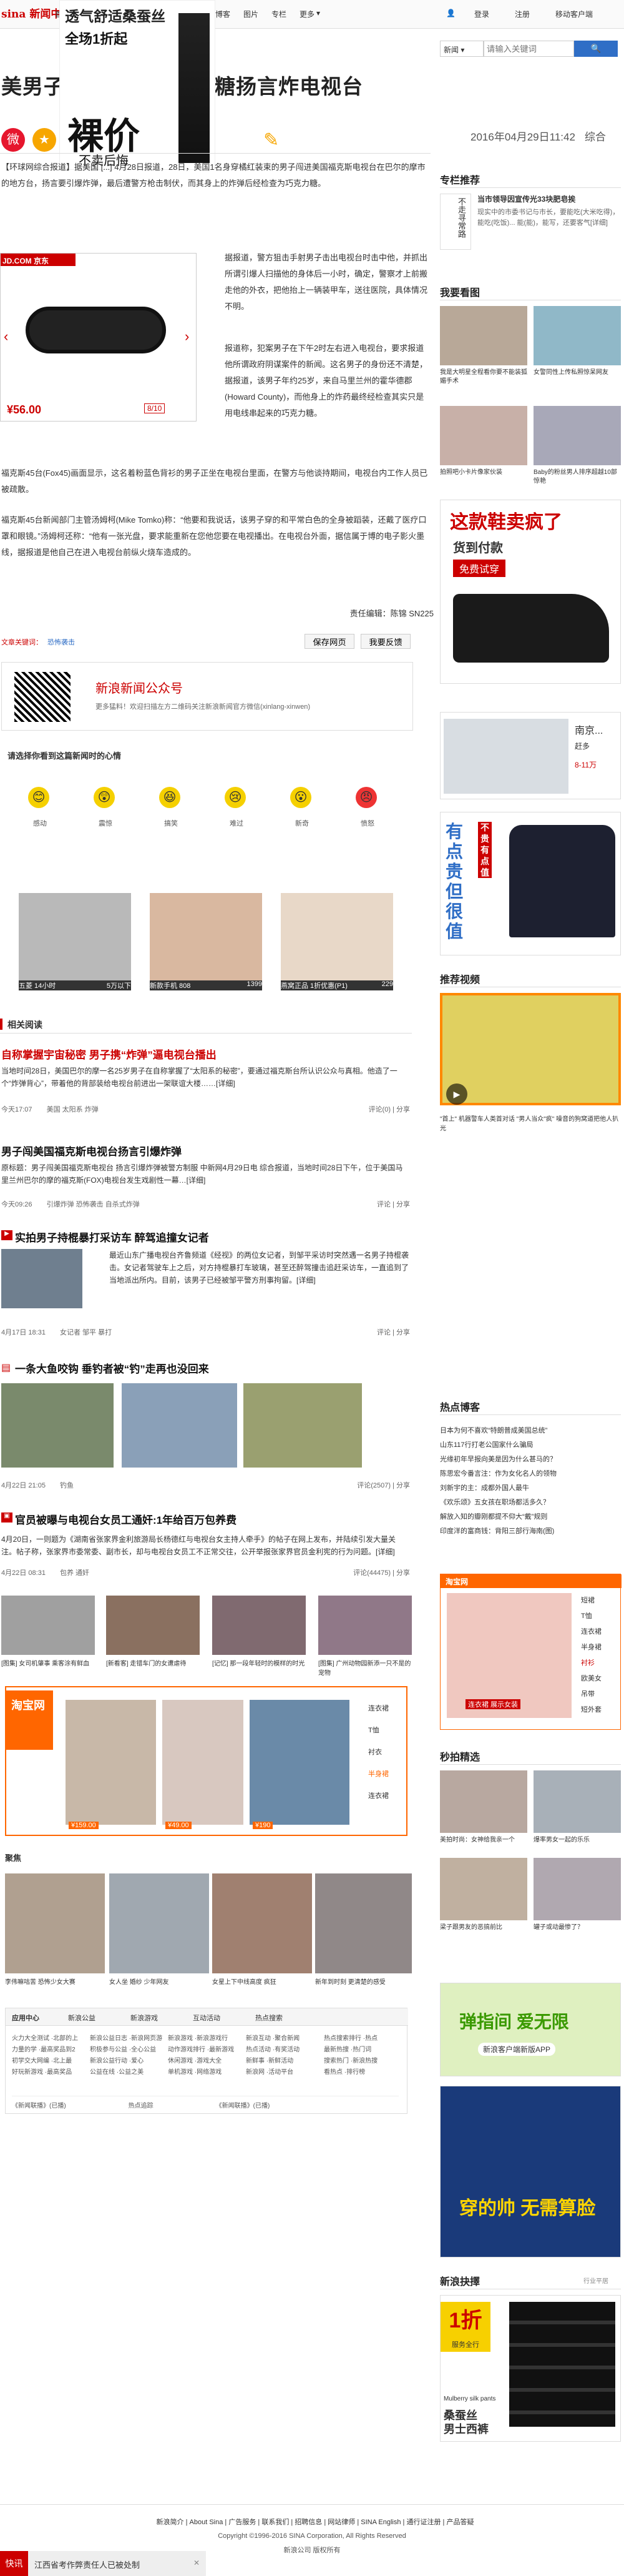 Image resolution: width=624 pixels, height=2576 pixels. What do you see at coordinates (403, 1573) in the screenshot?
I see `related-share-5: 分享` at bounding box center [403, 1573].